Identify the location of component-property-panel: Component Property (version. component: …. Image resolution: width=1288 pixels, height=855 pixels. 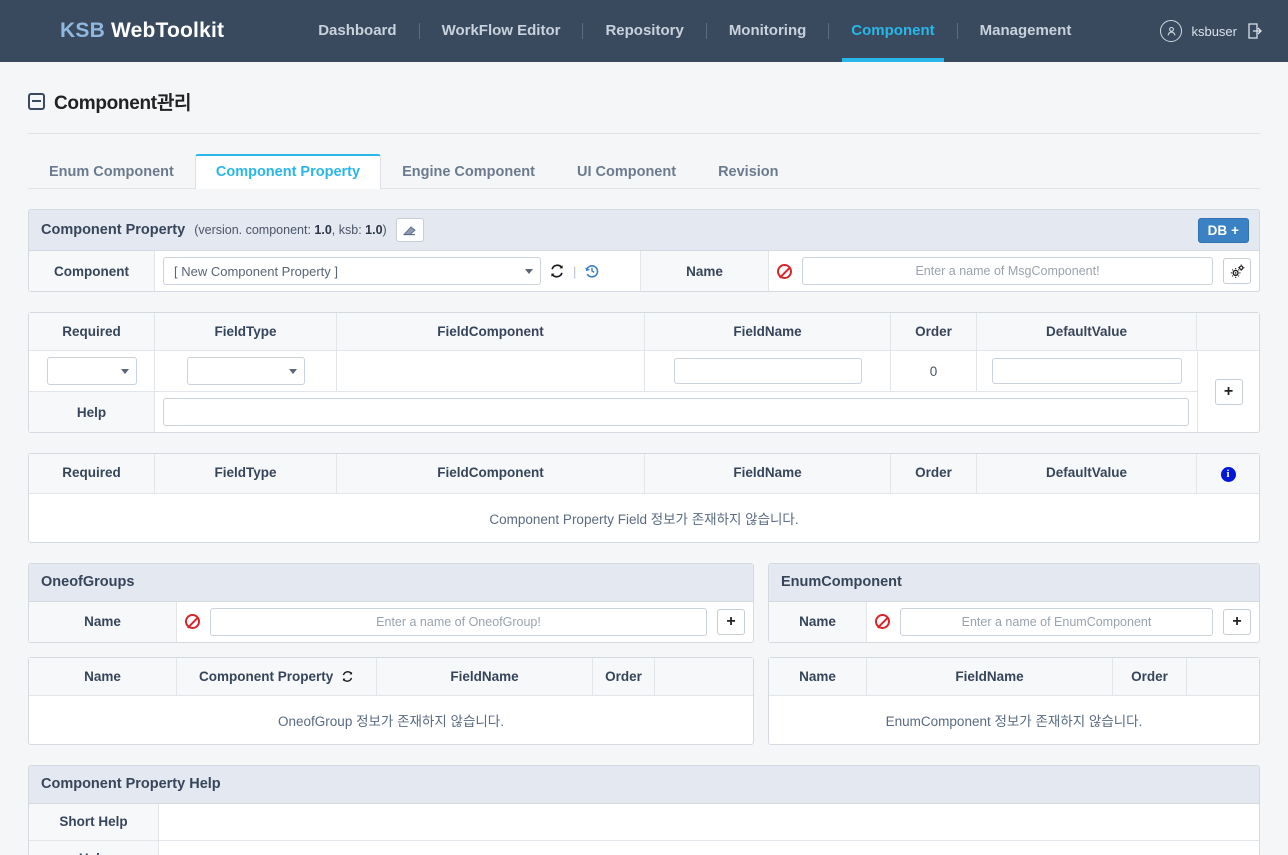
(644, 250).